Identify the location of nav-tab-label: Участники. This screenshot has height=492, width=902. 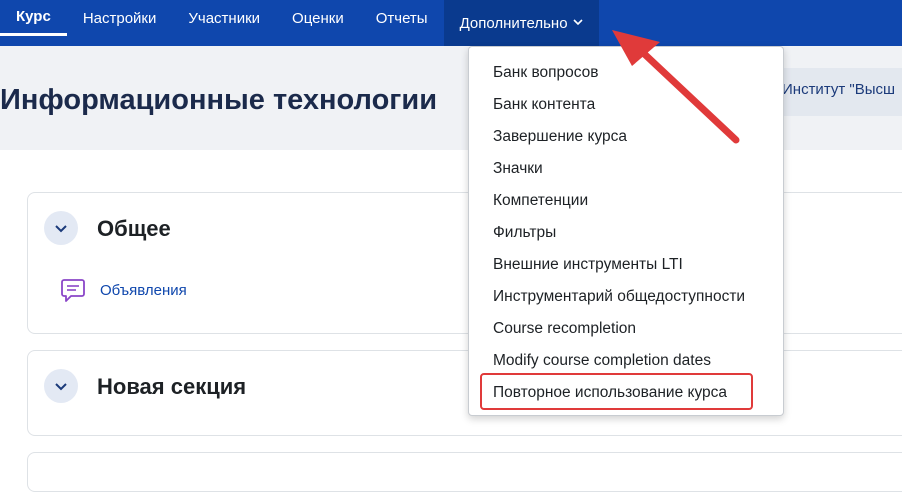
(224, 18).